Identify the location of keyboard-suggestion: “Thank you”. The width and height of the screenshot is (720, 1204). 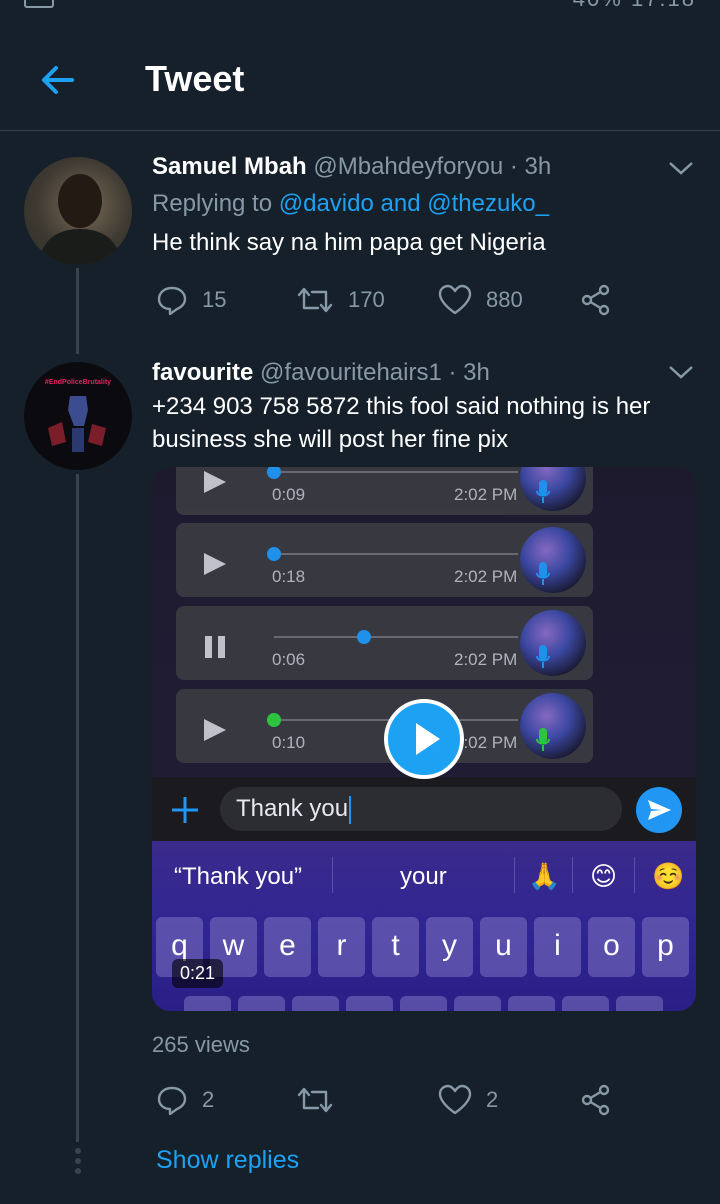
(238, 877).